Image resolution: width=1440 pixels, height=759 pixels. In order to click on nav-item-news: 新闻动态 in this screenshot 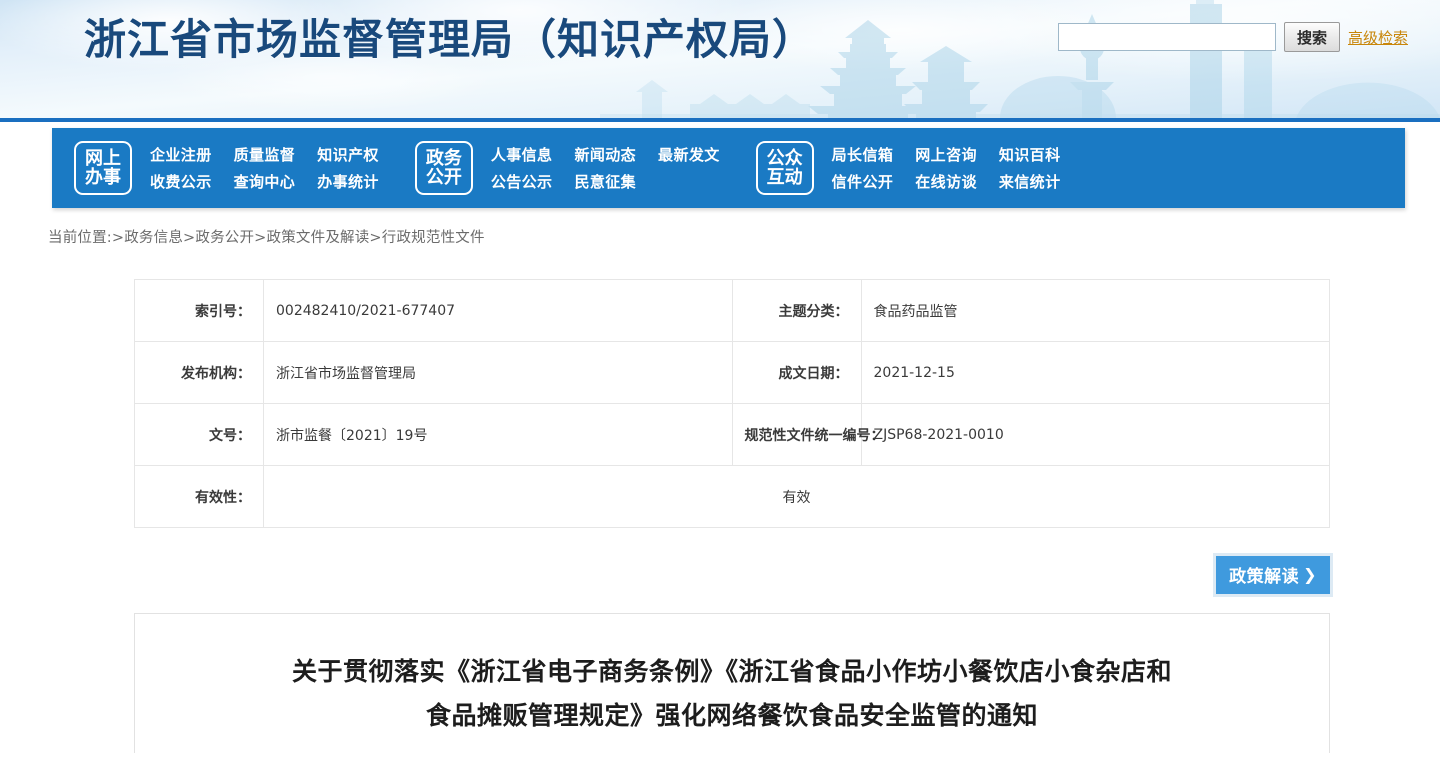, I will do `click(605, 154)`.